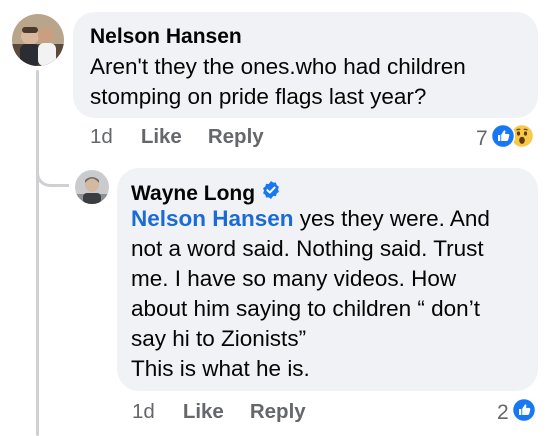 This screenshot has width=546, height=436. What do you see at coordinates (37, 253) in the screenshot?
I see `thread-line` at bounding box center [37, 253].